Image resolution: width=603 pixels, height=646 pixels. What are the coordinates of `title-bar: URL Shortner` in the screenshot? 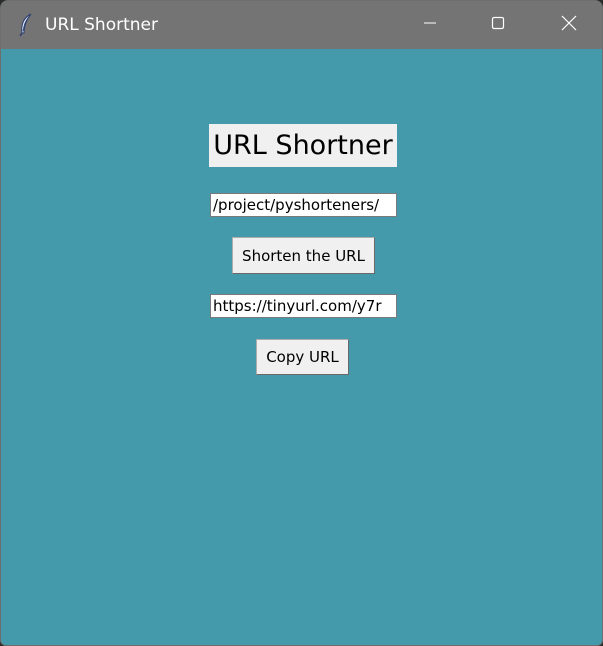 It's located at (301, 25).